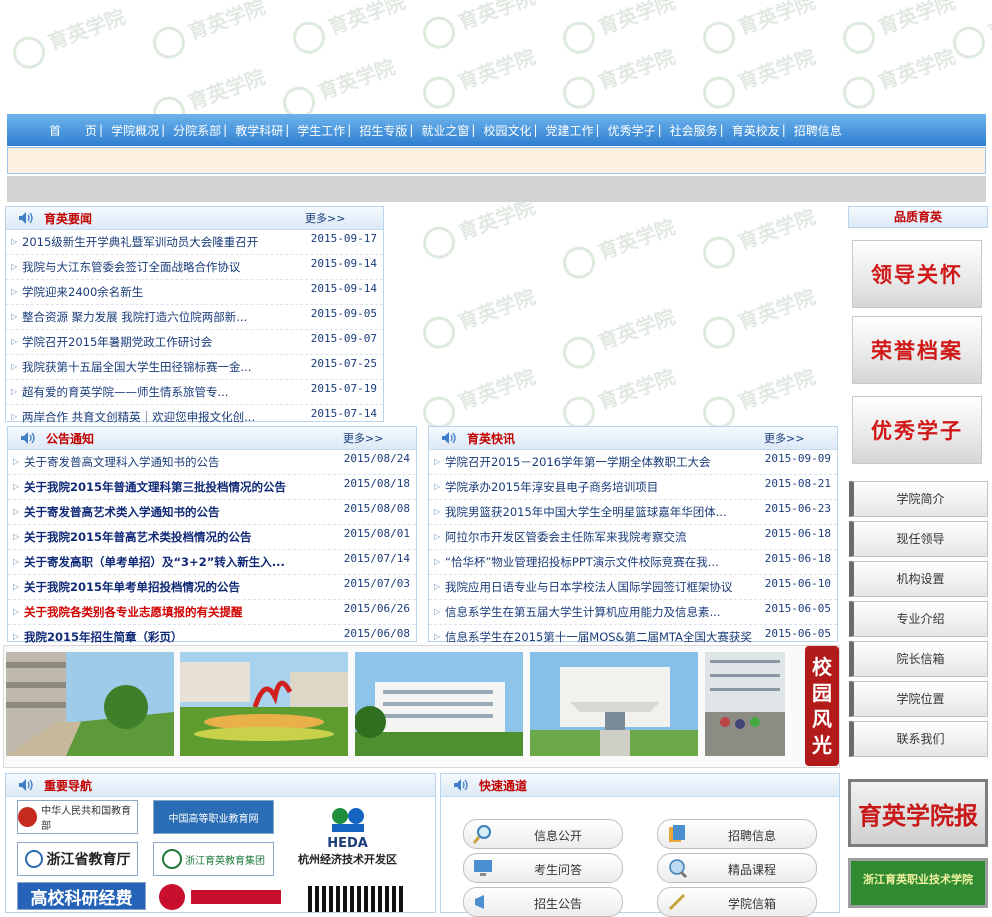 This screenshot has width=992, height=917. What do you see at coordinates (566, 537) in the screenshot?
I see `list-item-link: 阿拉尔市开发区管委会主任陈军来我院考察交流` at bounding box center [566, 537].